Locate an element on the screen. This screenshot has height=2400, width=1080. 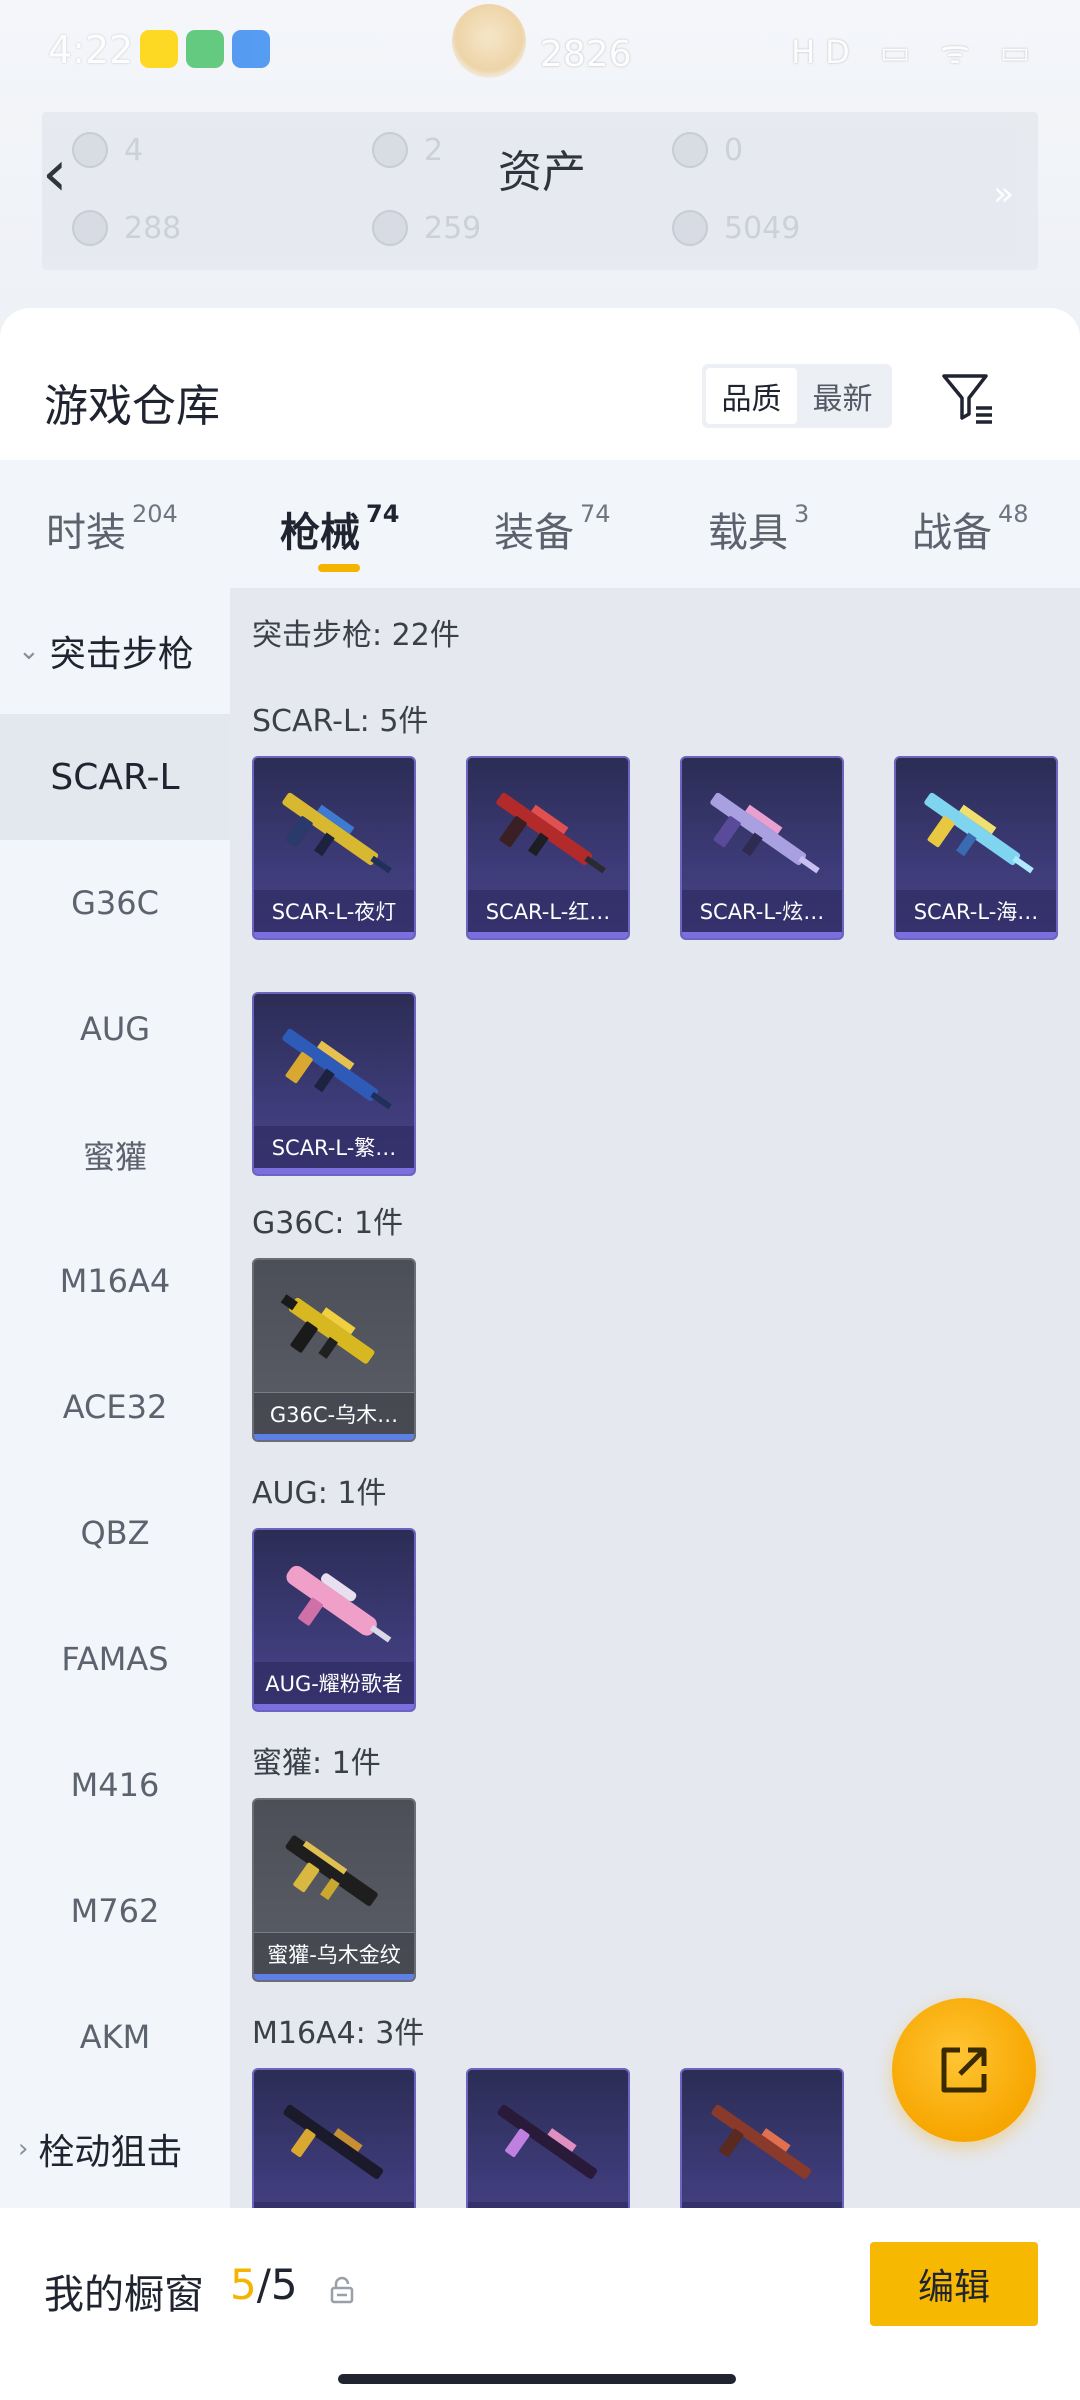
rank-number: 2826 is located at coordinates (586, 54).